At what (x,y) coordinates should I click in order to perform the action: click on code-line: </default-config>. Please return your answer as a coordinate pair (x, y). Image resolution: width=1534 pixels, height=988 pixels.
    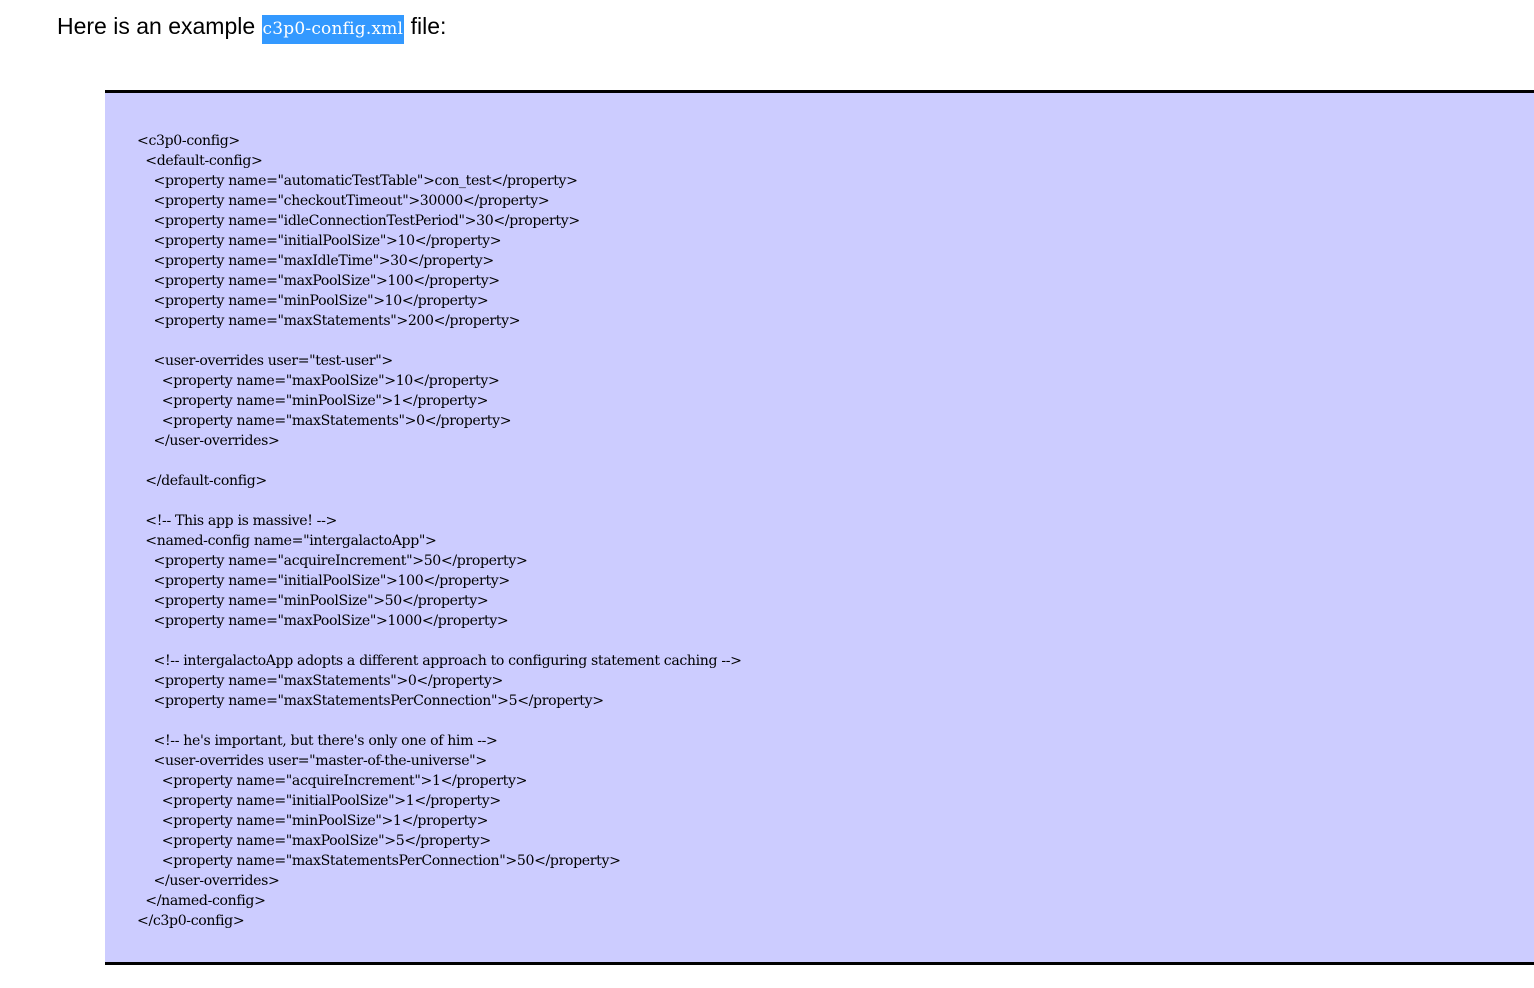
    Looking at the image, I should click on (202, 481).